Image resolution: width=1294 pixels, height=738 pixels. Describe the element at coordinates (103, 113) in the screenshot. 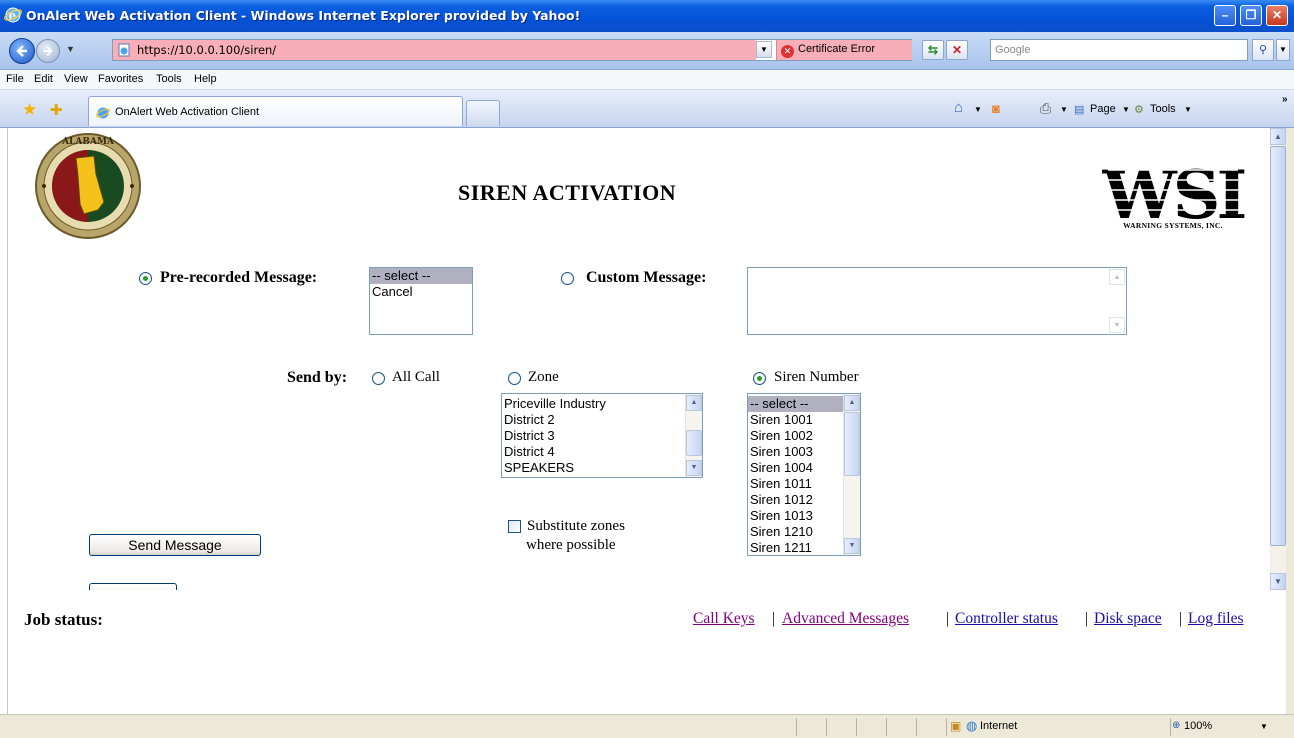

I see `tab-ie-icon` at that location.